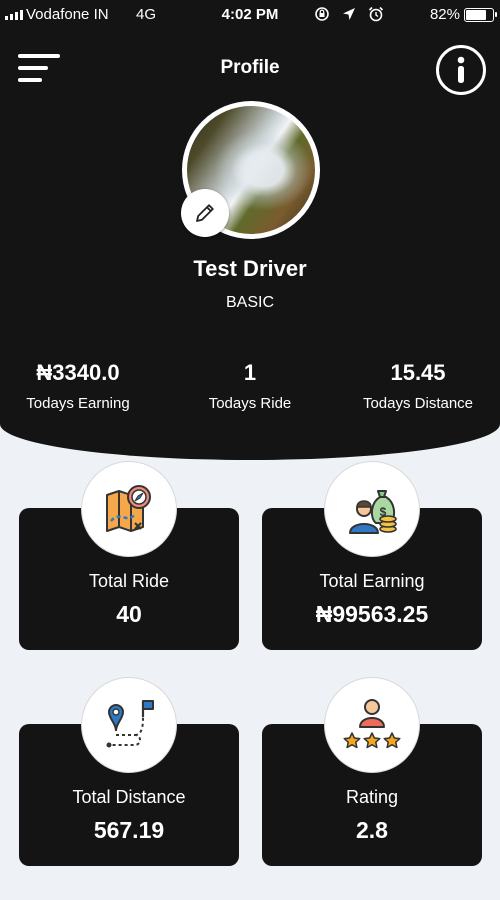 The height and width of the screenshot is (900, 500). Describe the element at coordinates (129, 614) in the screenshot. I see `card-value: 40` at that location.